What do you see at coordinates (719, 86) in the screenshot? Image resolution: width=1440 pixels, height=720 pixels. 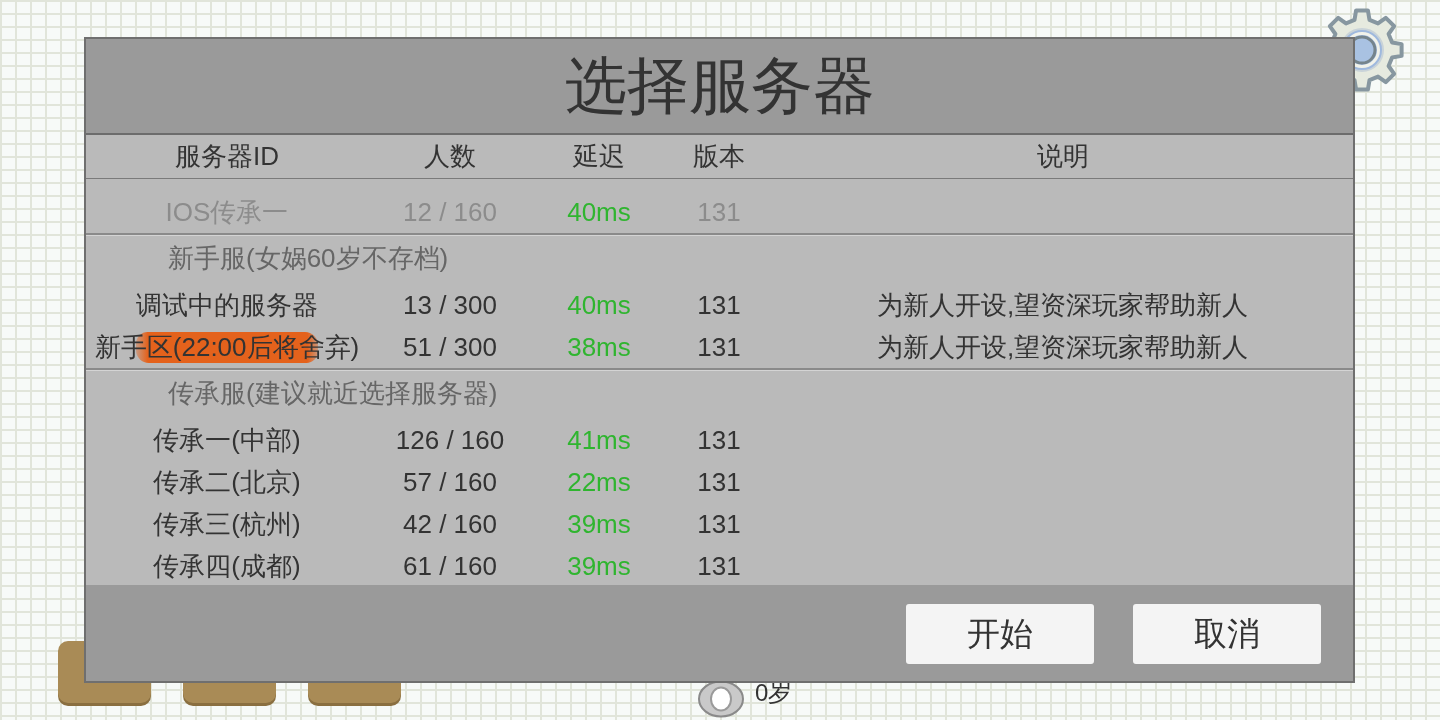 I see `dialog-title: 选择服务器` at bounding box center [719, 86].